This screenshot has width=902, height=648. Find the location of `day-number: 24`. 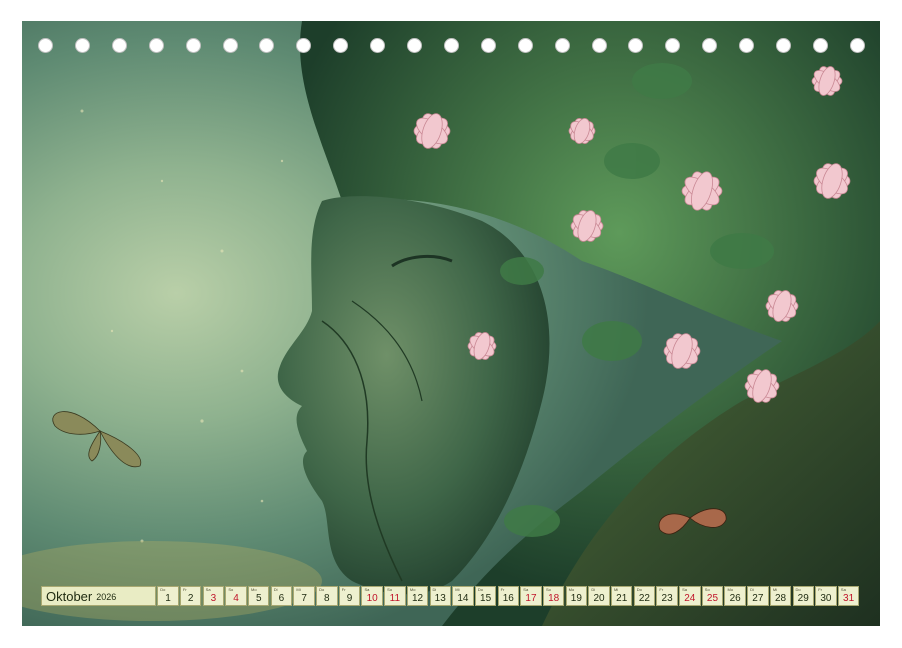

day-number: 24 is located at coordinates (690, 598).